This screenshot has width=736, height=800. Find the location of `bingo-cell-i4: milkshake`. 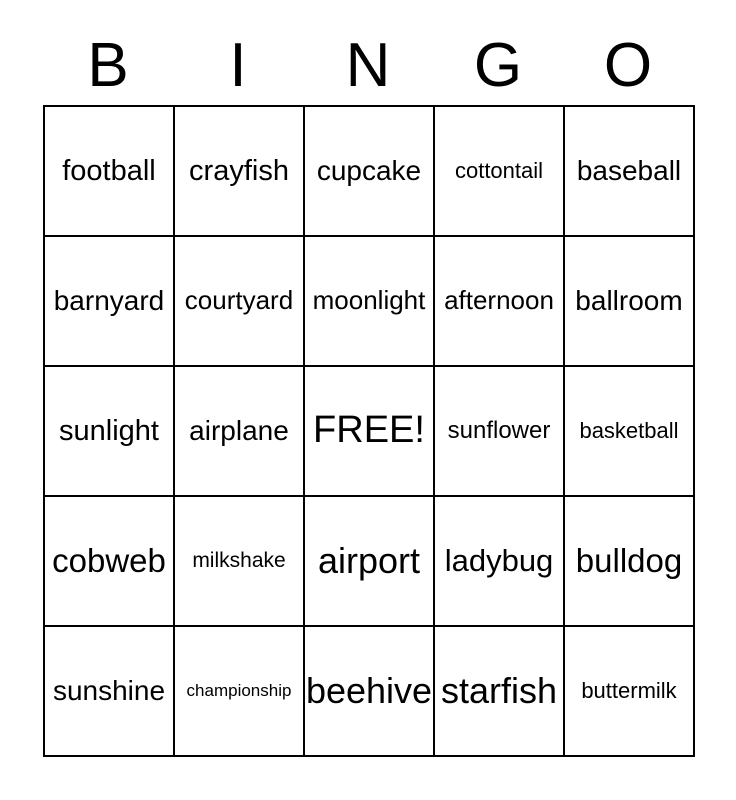

bingo-cell-i4: milkshake is located at coordinates (240, 562).